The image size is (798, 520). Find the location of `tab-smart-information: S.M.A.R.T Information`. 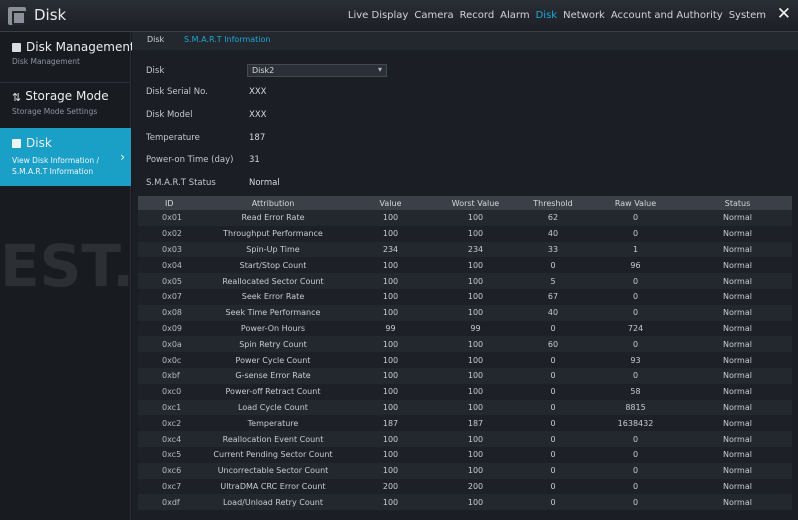

tab-smart-information: S.M.A.R.T Information is located at coordinates (227, 39).